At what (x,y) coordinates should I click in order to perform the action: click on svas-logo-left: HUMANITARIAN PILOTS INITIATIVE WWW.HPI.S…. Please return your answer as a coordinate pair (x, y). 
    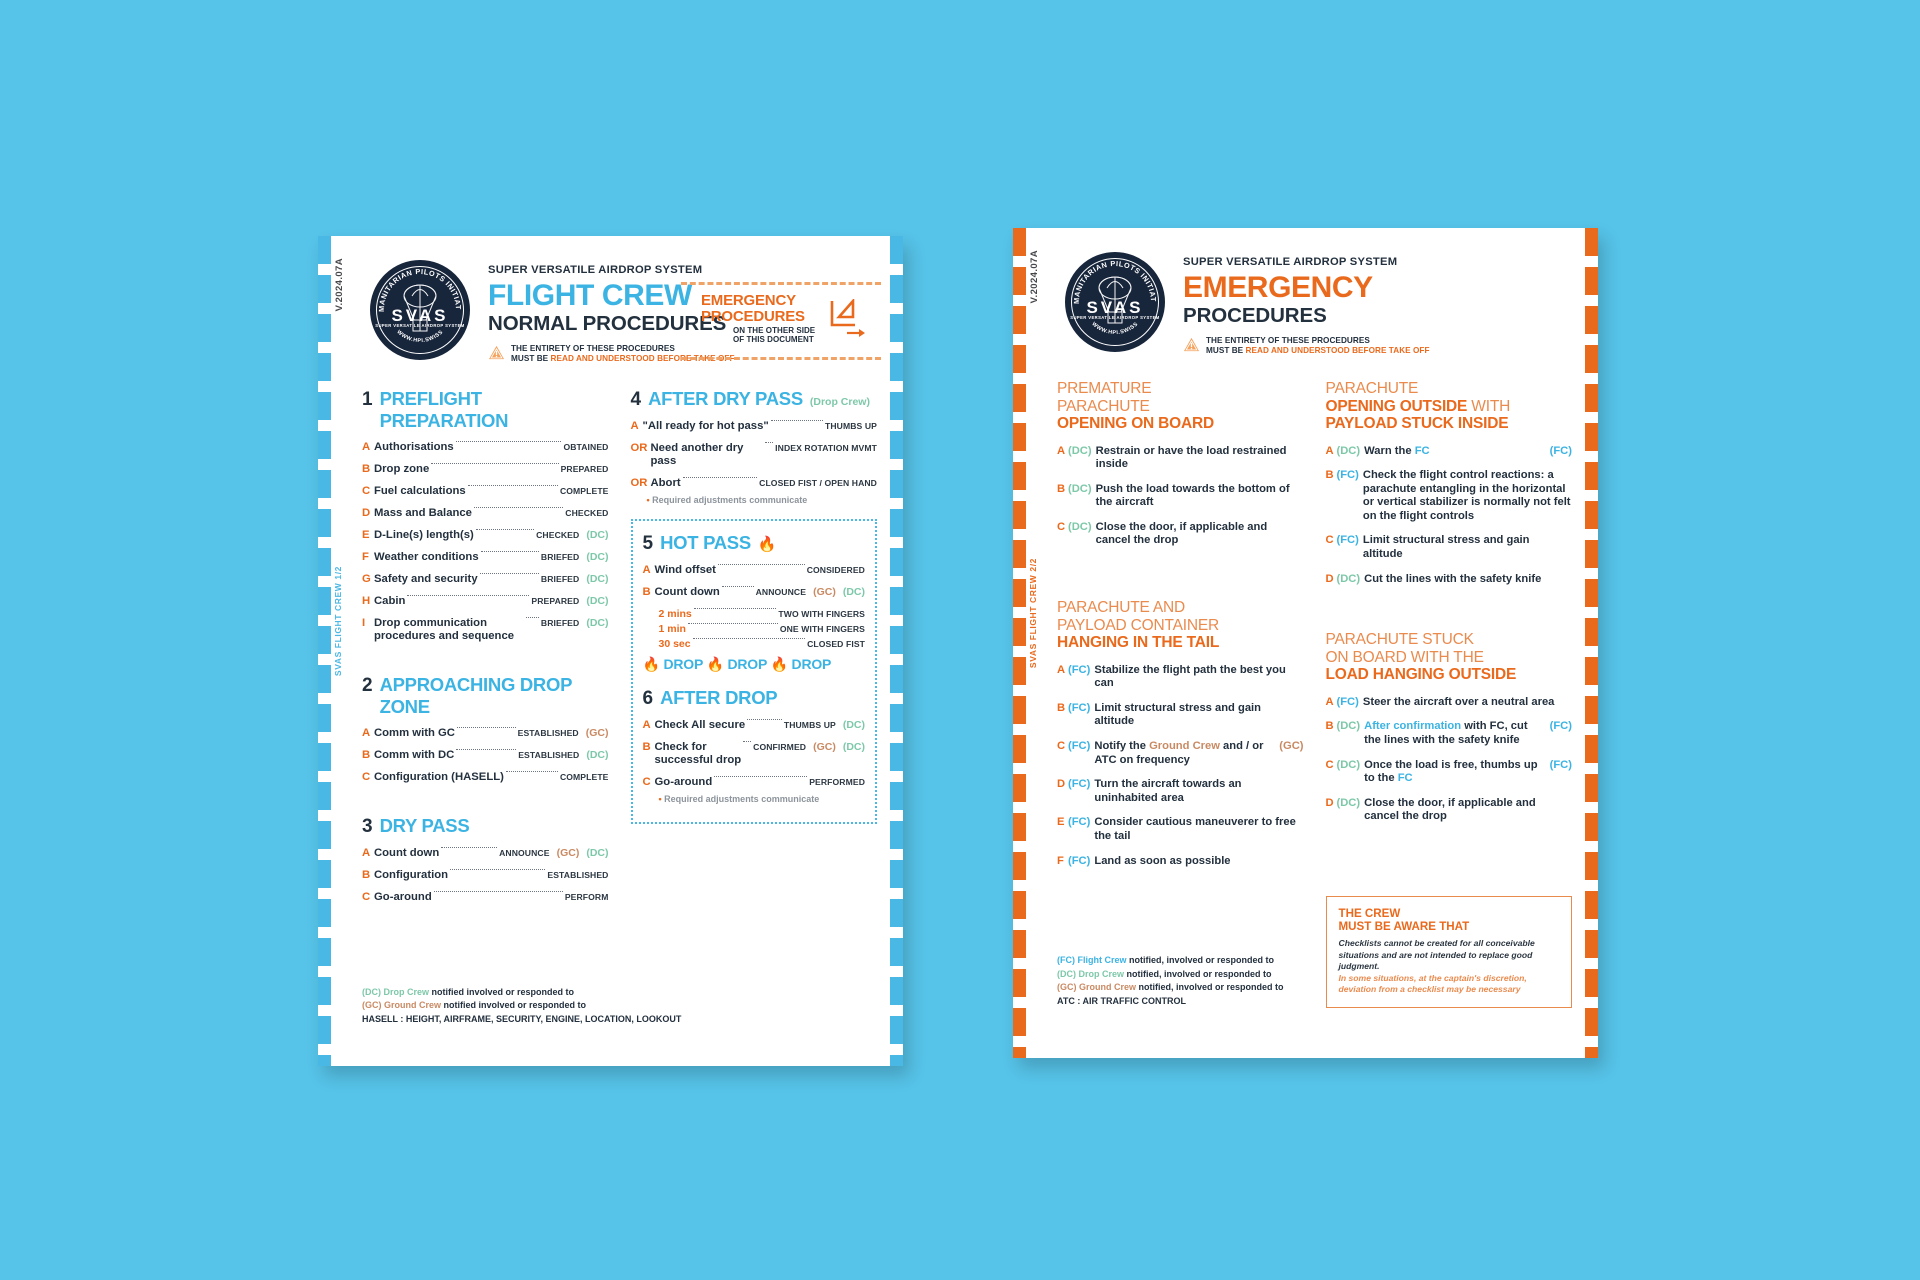
    Looking at the image, I should click on (420, 310).